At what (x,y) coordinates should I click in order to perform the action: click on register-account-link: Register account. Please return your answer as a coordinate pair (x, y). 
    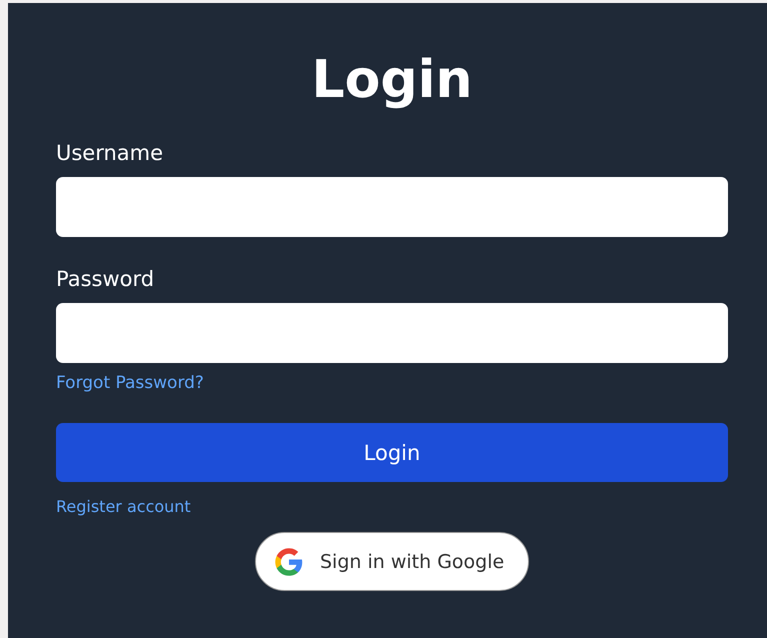
    Looking at the image, I should click on (123, 507).